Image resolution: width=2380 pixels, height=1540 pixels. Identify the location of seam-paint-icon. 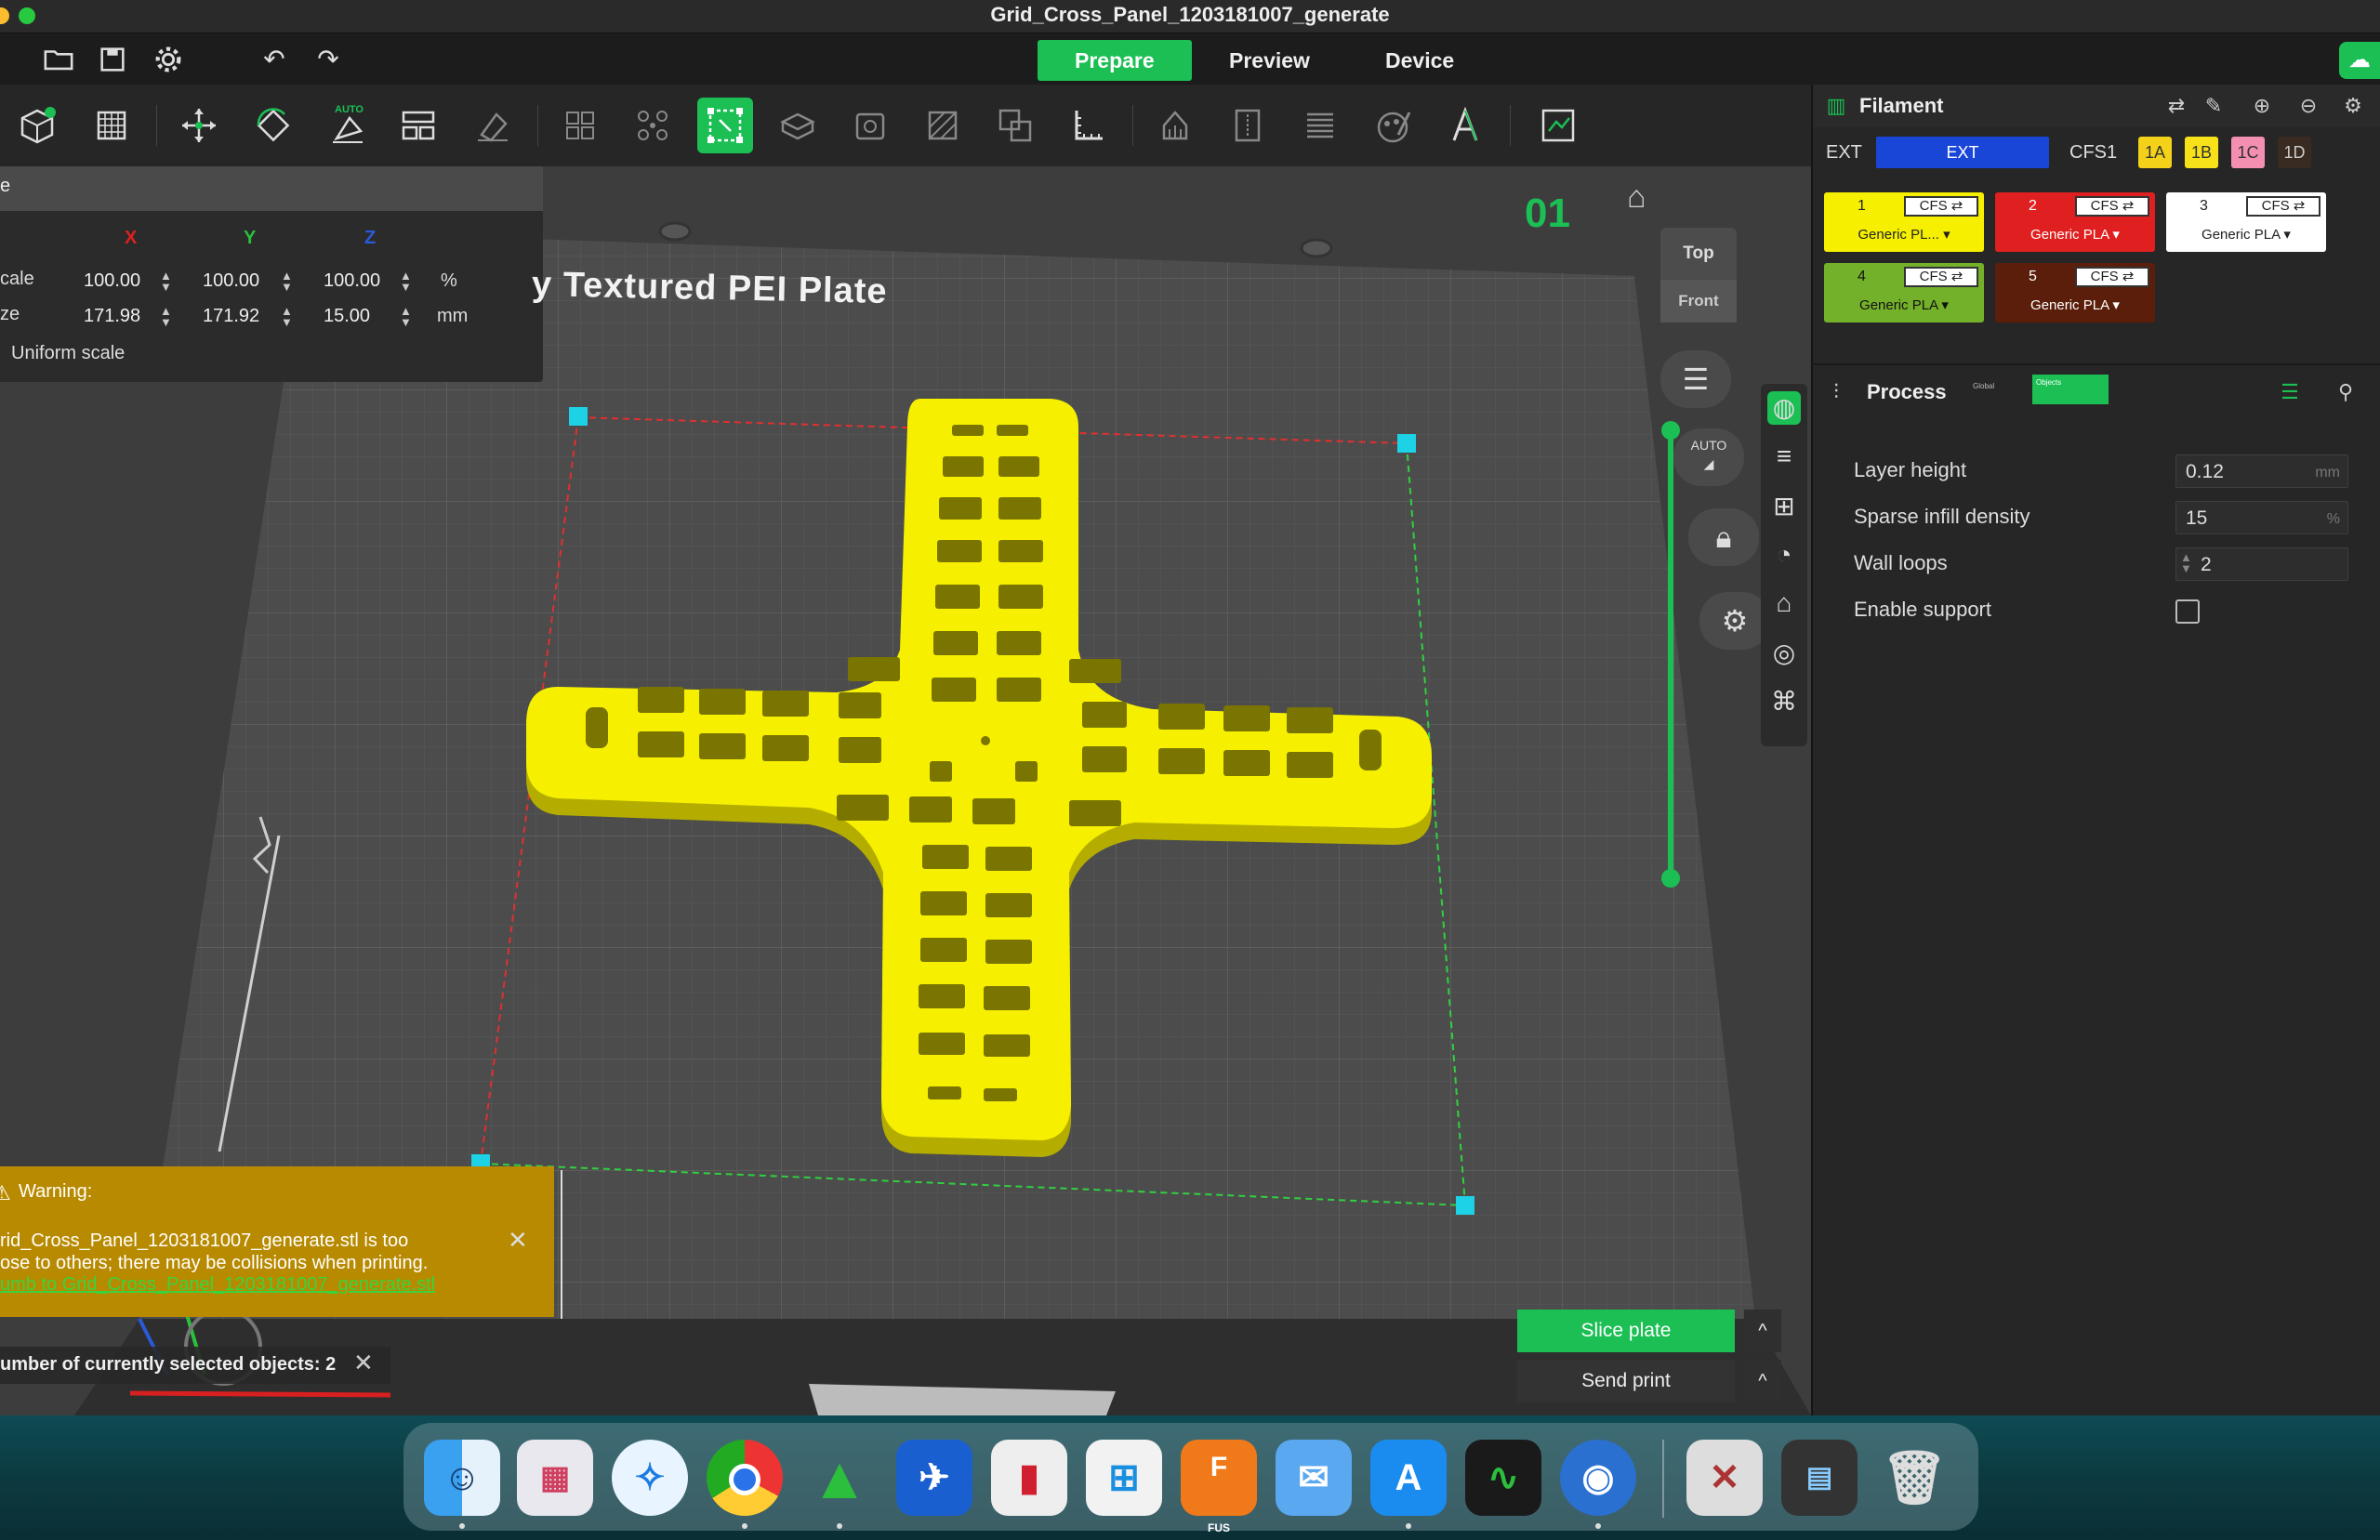
(1248, 125).